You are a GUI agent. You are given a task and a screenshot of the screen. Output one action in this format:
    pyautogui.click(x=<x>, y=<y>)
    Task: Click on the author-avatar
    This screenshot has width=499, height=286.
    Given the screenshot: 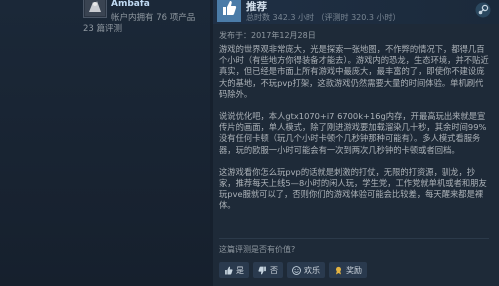 What is the action you would take?
    pyautogui.click(x=95, y=9)
    